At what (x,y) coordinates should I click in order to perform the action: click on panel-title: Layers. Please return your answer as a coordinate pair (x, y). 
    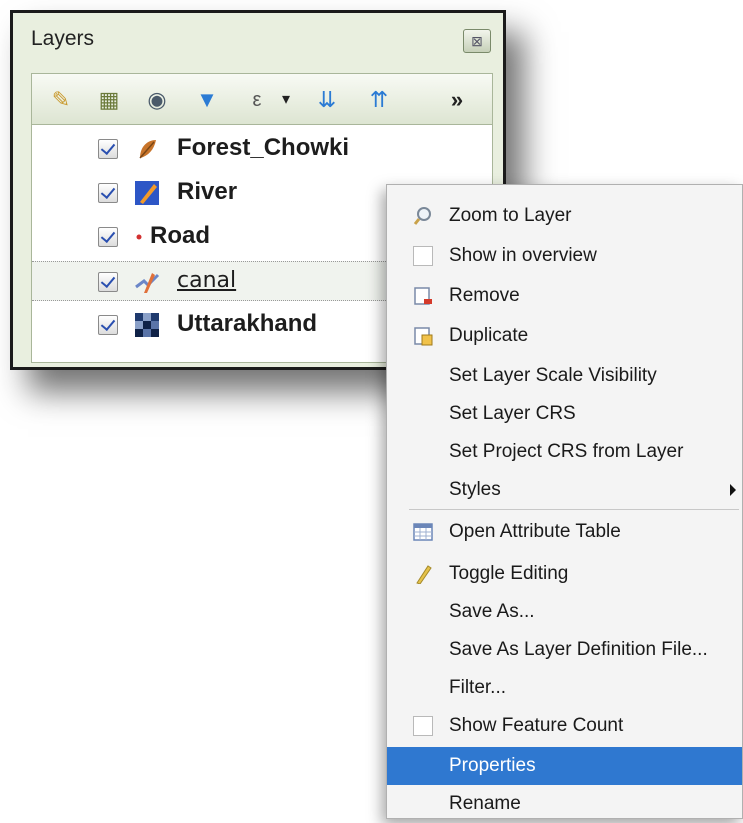
    Looking at the image, I should click on (63, 38).